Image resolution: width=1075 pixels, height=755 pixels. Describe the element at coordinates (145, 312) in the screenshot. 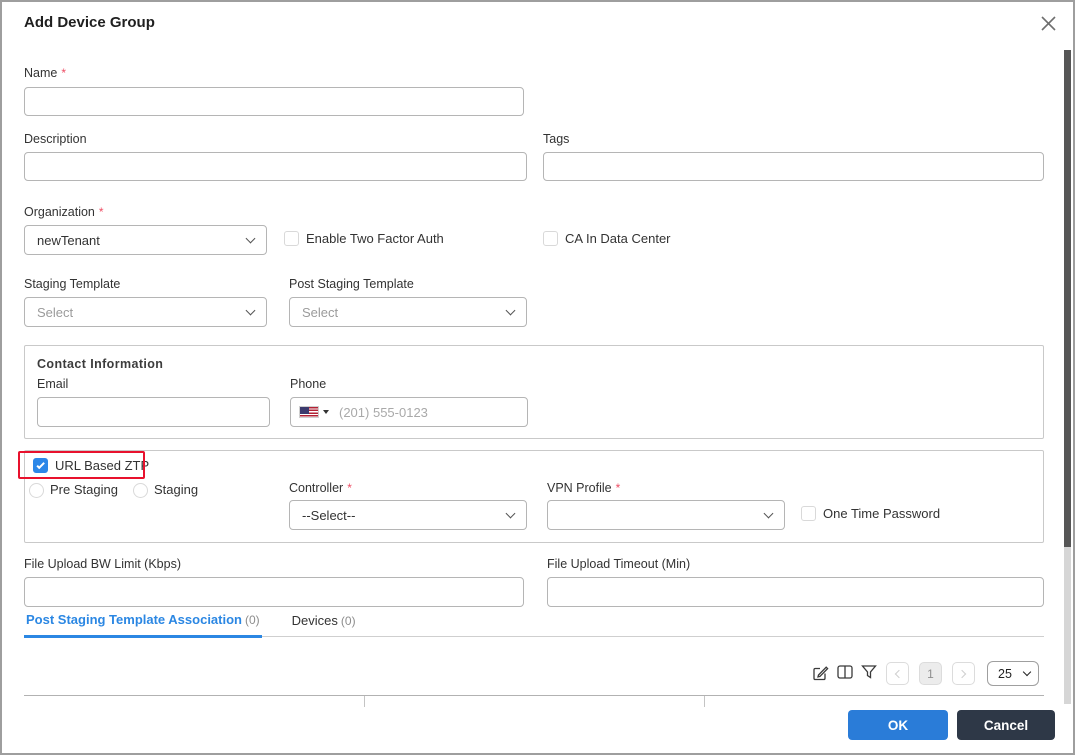

I see `staging-template-select: Select` at that location.